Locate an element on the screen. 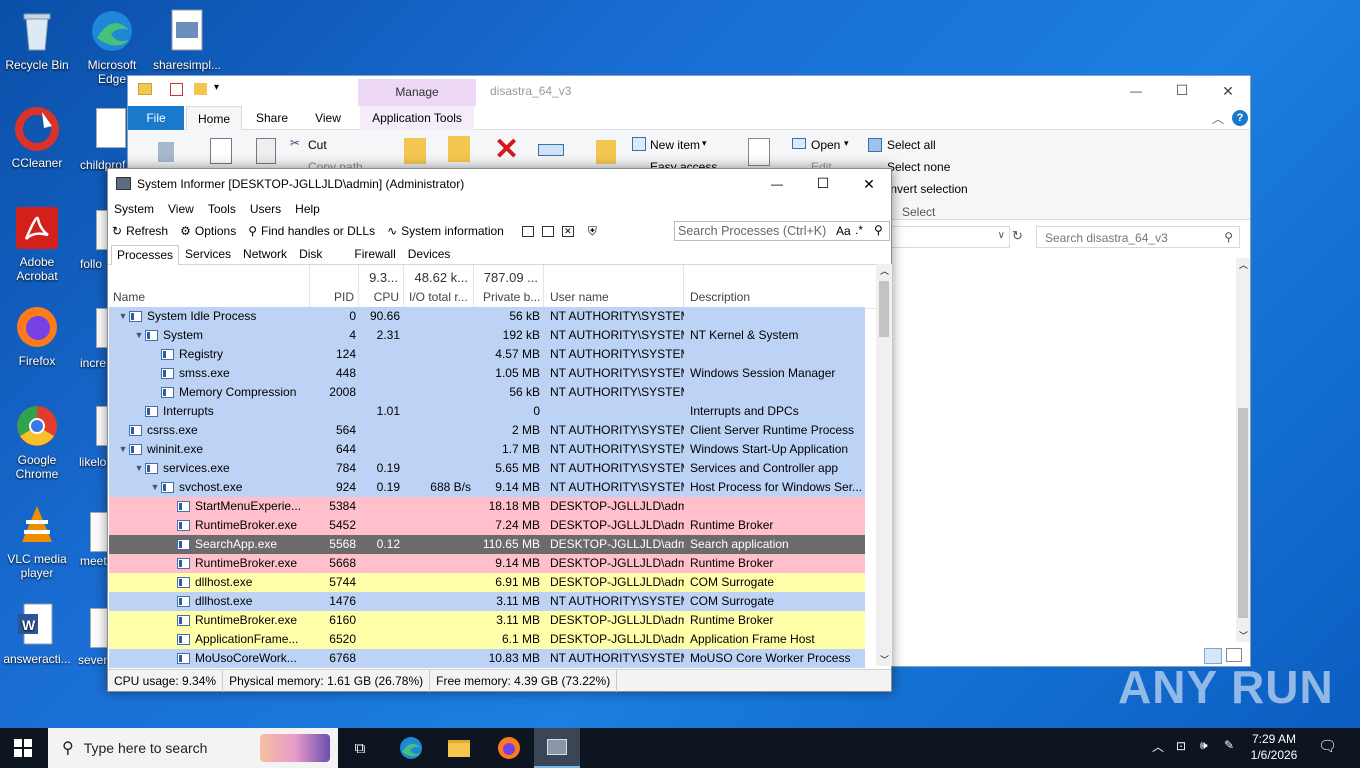 This screenshot has width=1360, height=768. column-name: Name is located at coordinates (209, 287).